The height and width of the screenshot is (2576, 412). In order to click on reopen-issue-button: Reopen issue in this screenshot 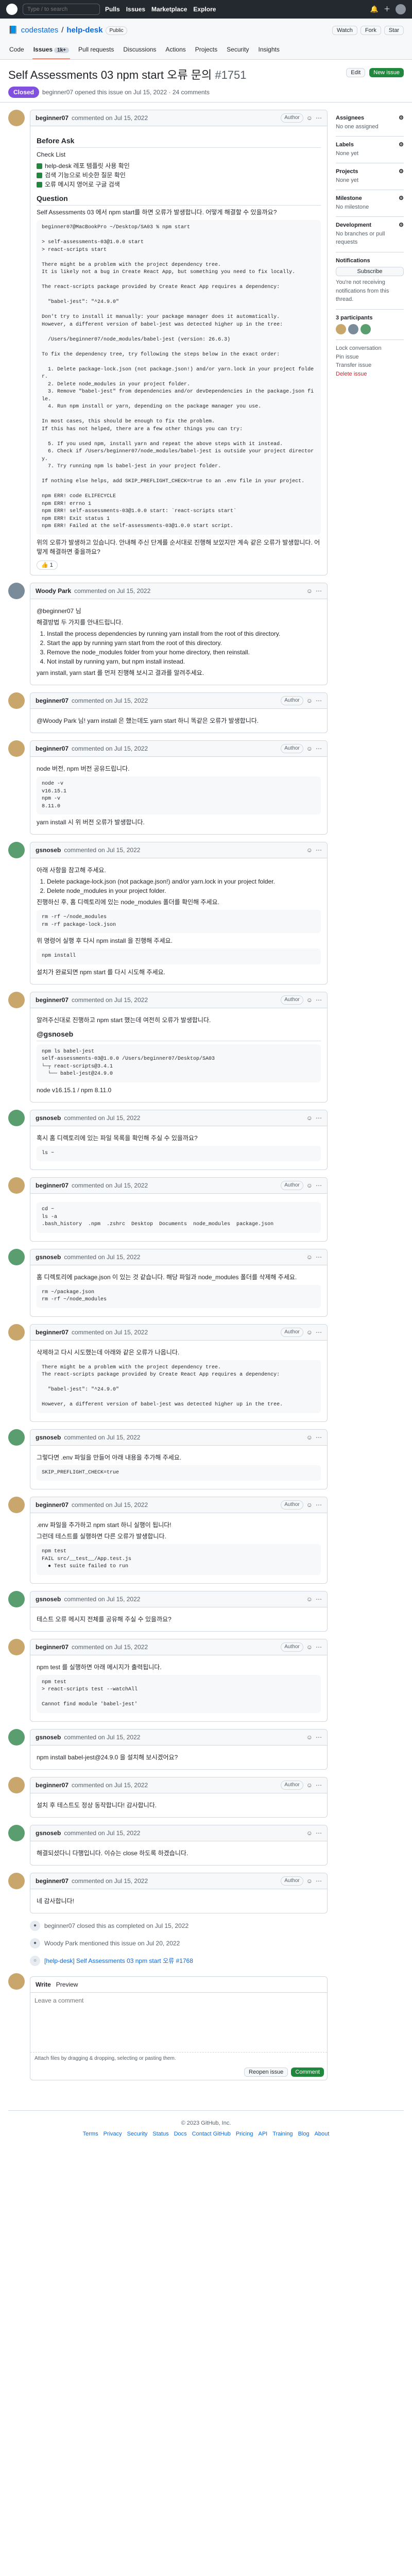, I will do `click(266, 2072)`.